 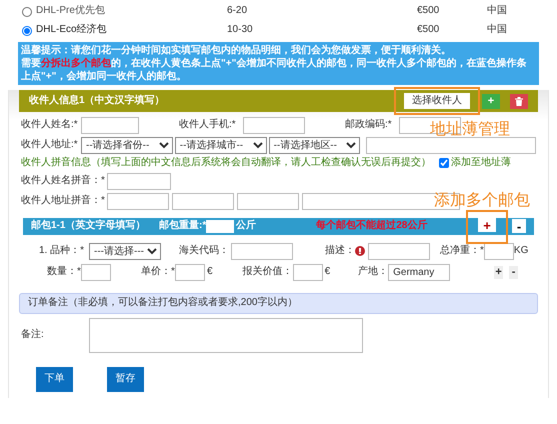 What do you see at coordinates (62, 201) in the screenshot?
I see `field-label: 收件人地址拼音：*` at bounding box center [62, 201].